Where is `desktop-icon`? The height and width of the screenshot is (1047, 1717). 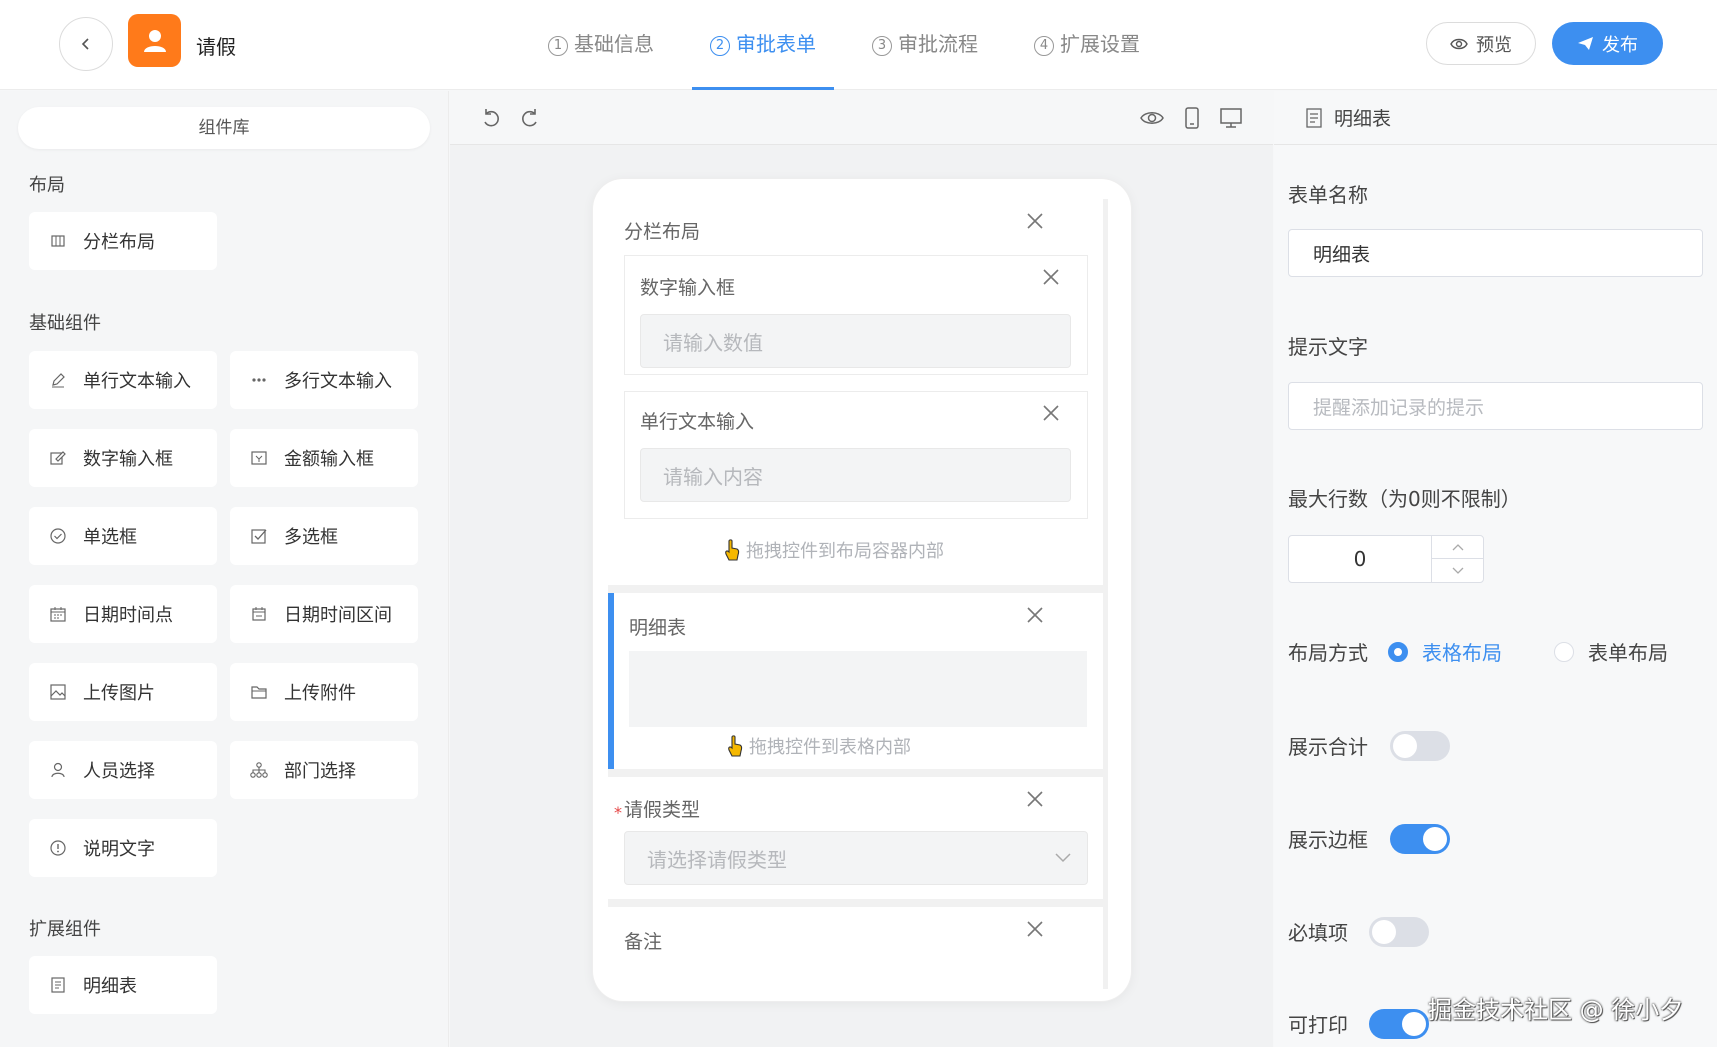 desktop-icon is located at coordinates (1231, 118).